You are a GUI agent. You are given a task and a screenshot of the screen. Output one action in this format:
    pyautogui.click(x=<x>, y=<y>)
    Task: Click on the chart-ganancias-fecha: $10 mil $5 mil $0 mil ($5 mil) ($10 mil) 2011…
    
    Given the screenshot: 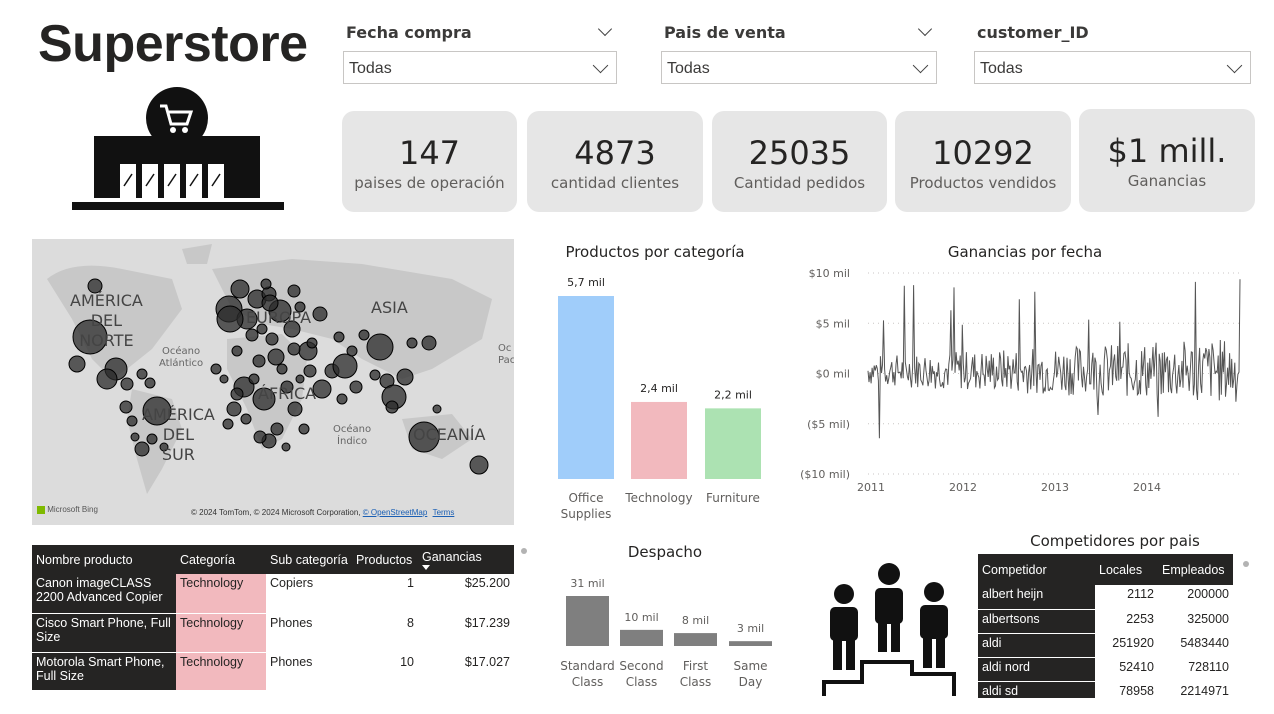 What is the action you would take?
    pyautogui.click(x=1027, y=381)
    